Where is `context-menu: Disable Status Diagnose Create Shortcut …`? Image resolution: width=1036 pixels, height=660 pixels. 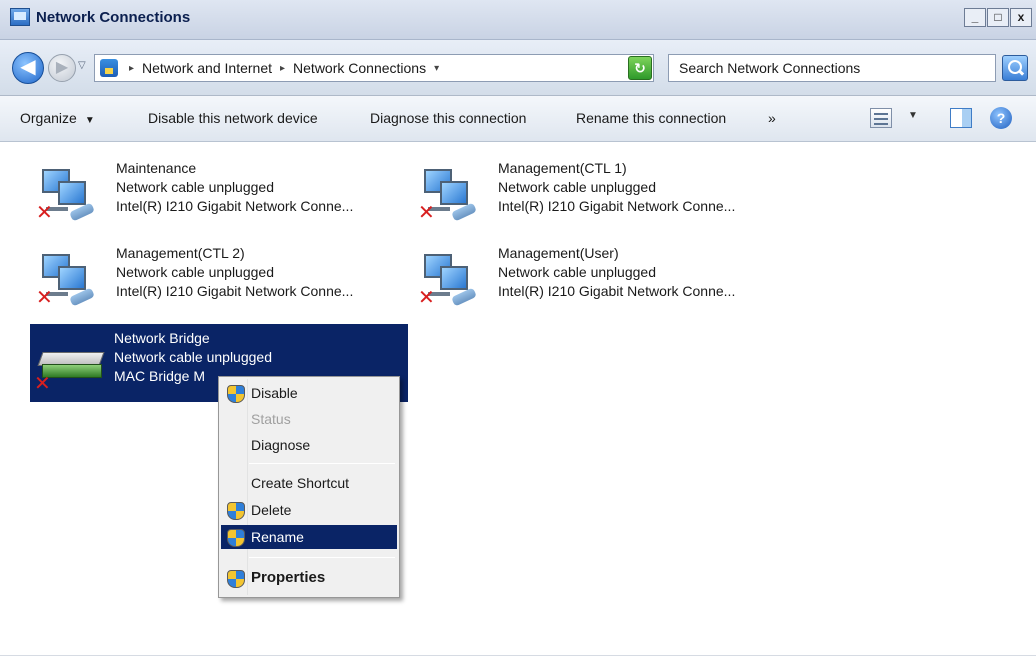 context-menu: Disable Status Diagnose Create Shortcut … is located at coordinates (309, 487).